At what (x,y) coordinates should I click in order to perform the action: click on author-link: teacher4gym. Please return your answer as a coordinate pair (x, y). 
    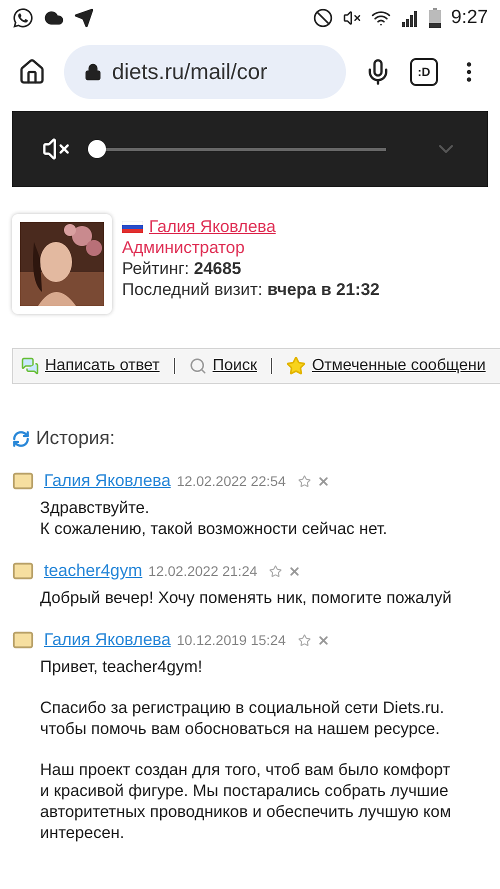
    Looking at the image, I should click on (93, 571).